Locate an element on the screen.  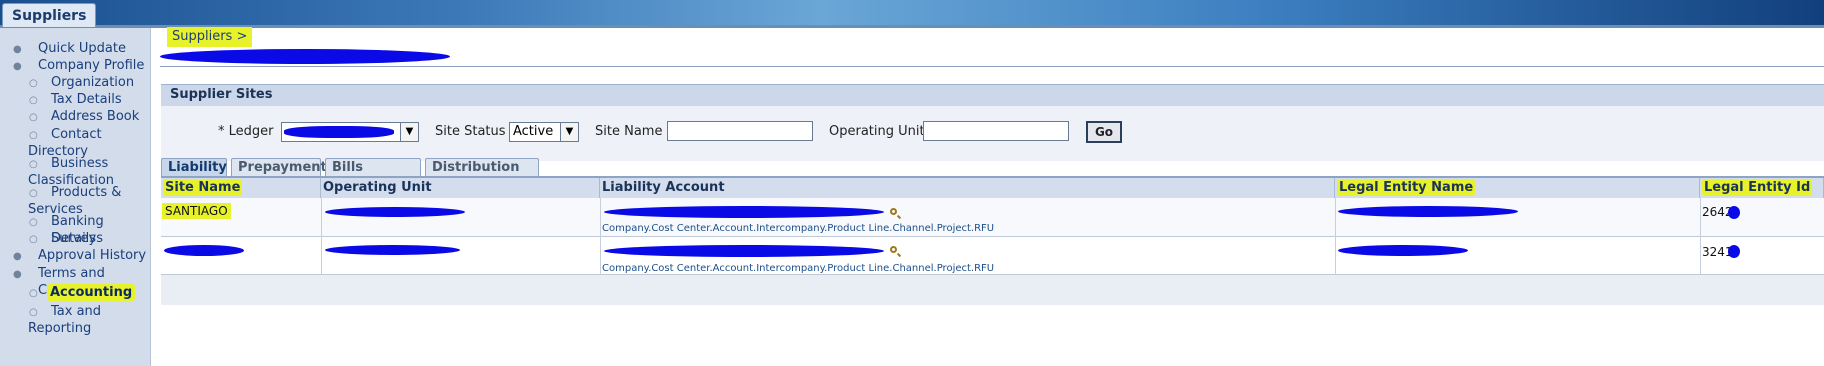
top-banner is located at coordinates (912, 12).